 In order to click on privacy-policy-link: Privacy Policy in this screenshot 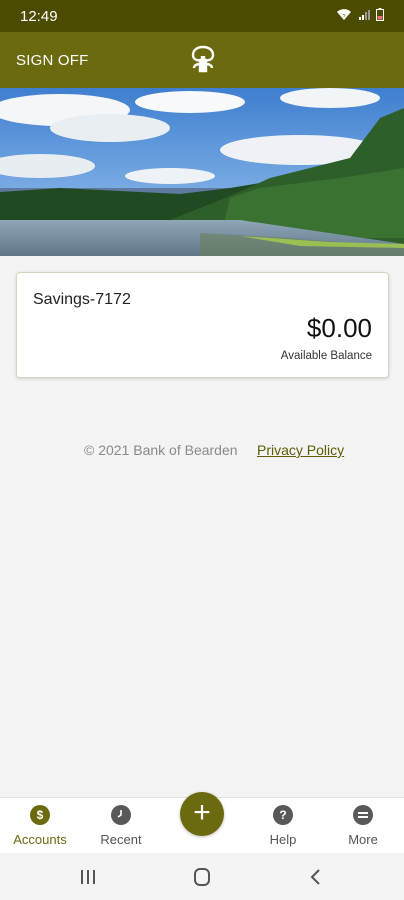, I will do `click(300, 450)`.